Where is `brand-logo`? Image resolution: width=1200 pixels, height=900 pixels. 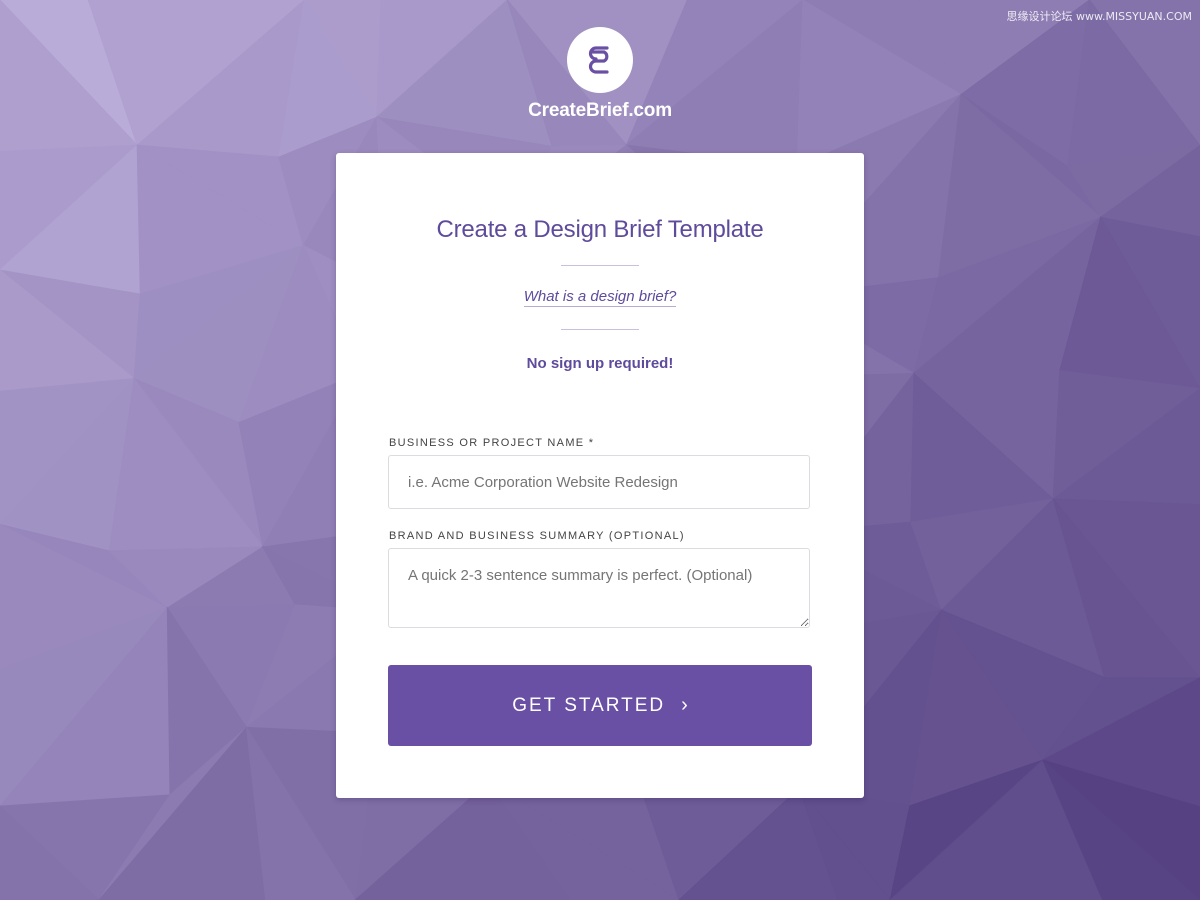
brand-logo is located at coordinates (600, 60).